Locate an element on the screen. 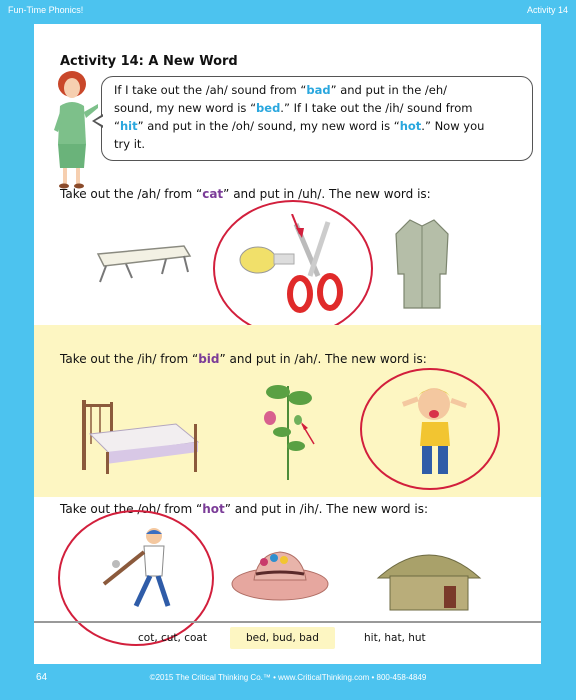 The height and width of the screenshot is (700, 576). scissors-tape-picture is located at coordinates (296, 269).